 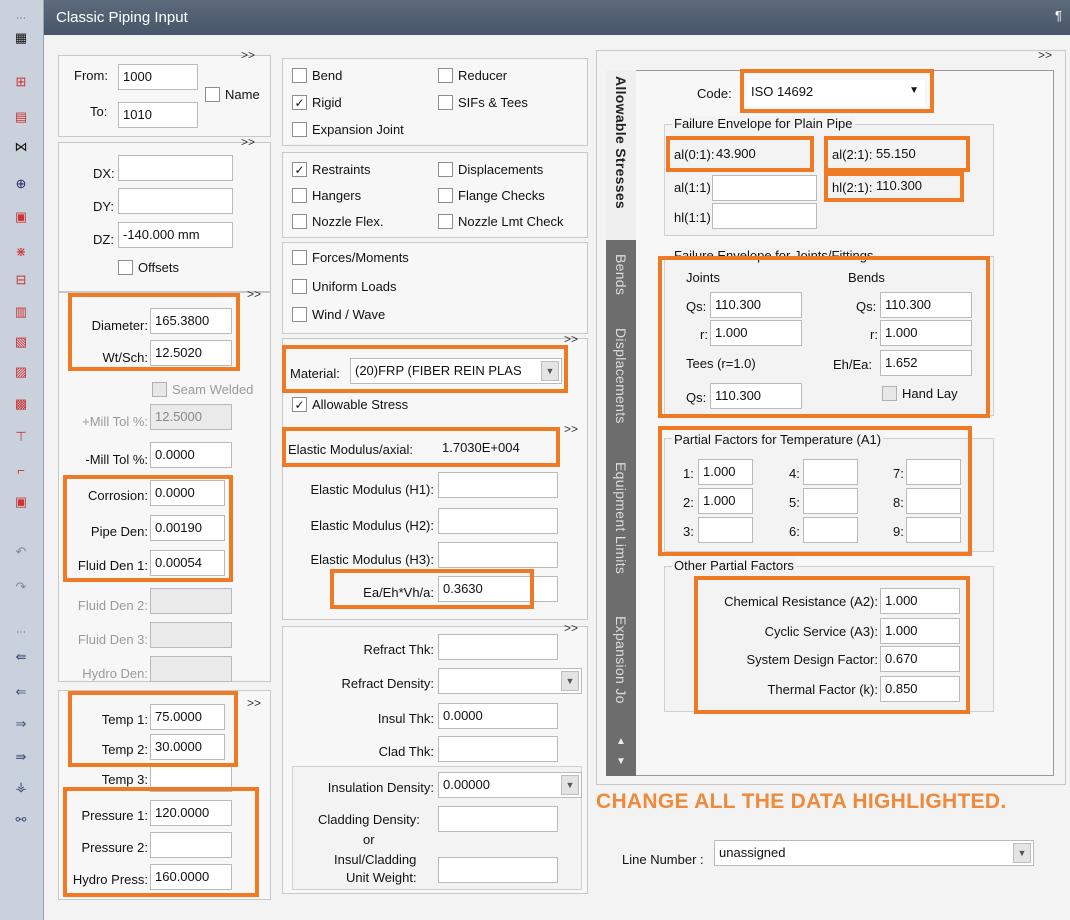 I want to click on elastic-modulus-h1-input, so click(x=498, y=485).